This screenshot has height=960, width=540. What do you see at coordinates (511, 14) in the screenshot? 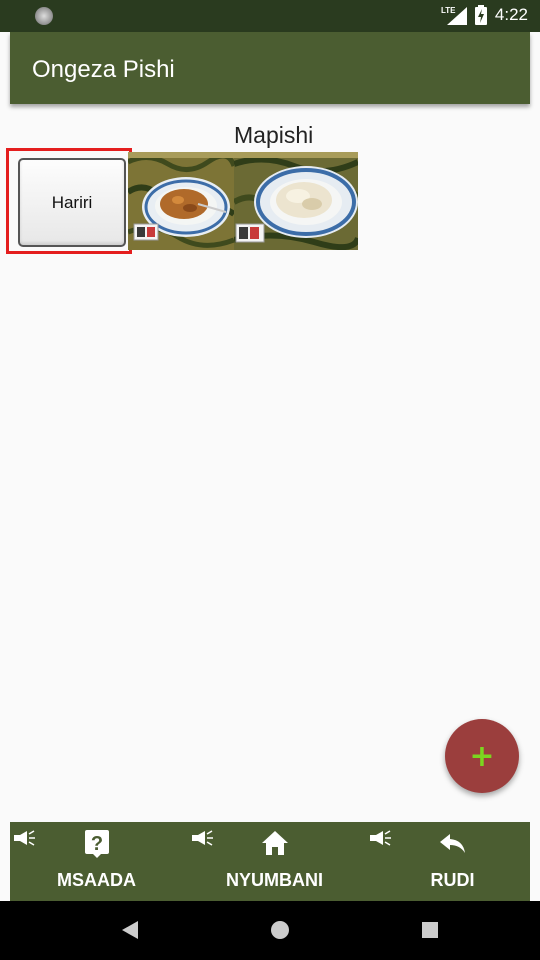
I see `clock: 4:22` at bounding box center [511, 14].